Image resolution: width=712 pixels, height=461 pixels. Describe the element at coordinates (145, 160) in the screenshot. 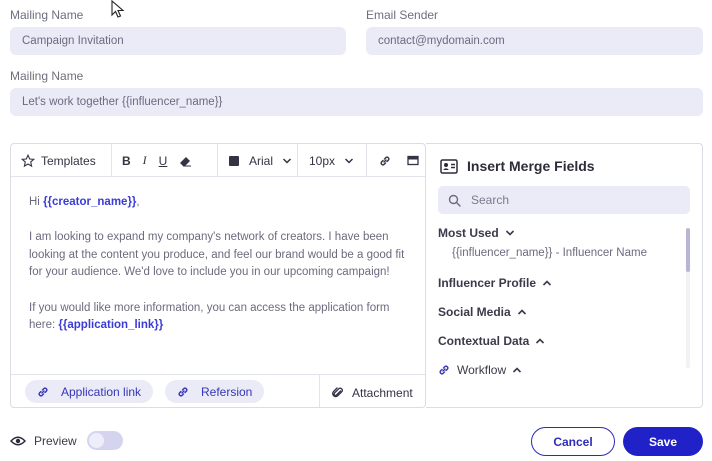

I see `italic-icon: I` at that location.